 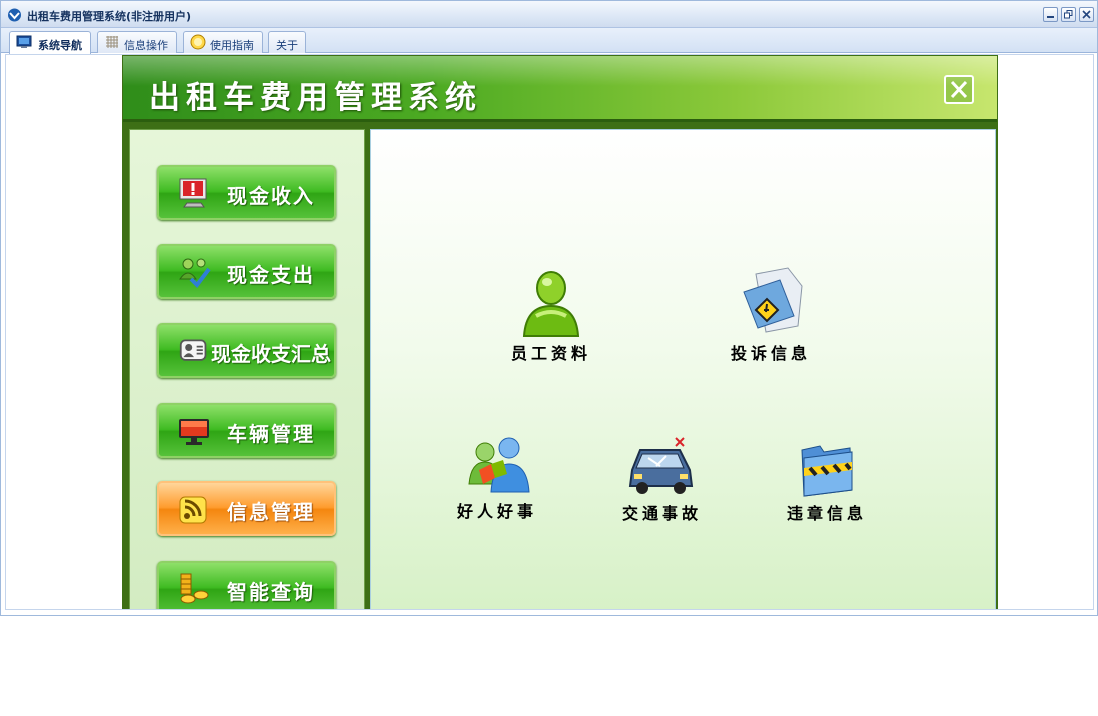 I want to click on banner: 出租车费用管理系统, so click(x=560, y=89).